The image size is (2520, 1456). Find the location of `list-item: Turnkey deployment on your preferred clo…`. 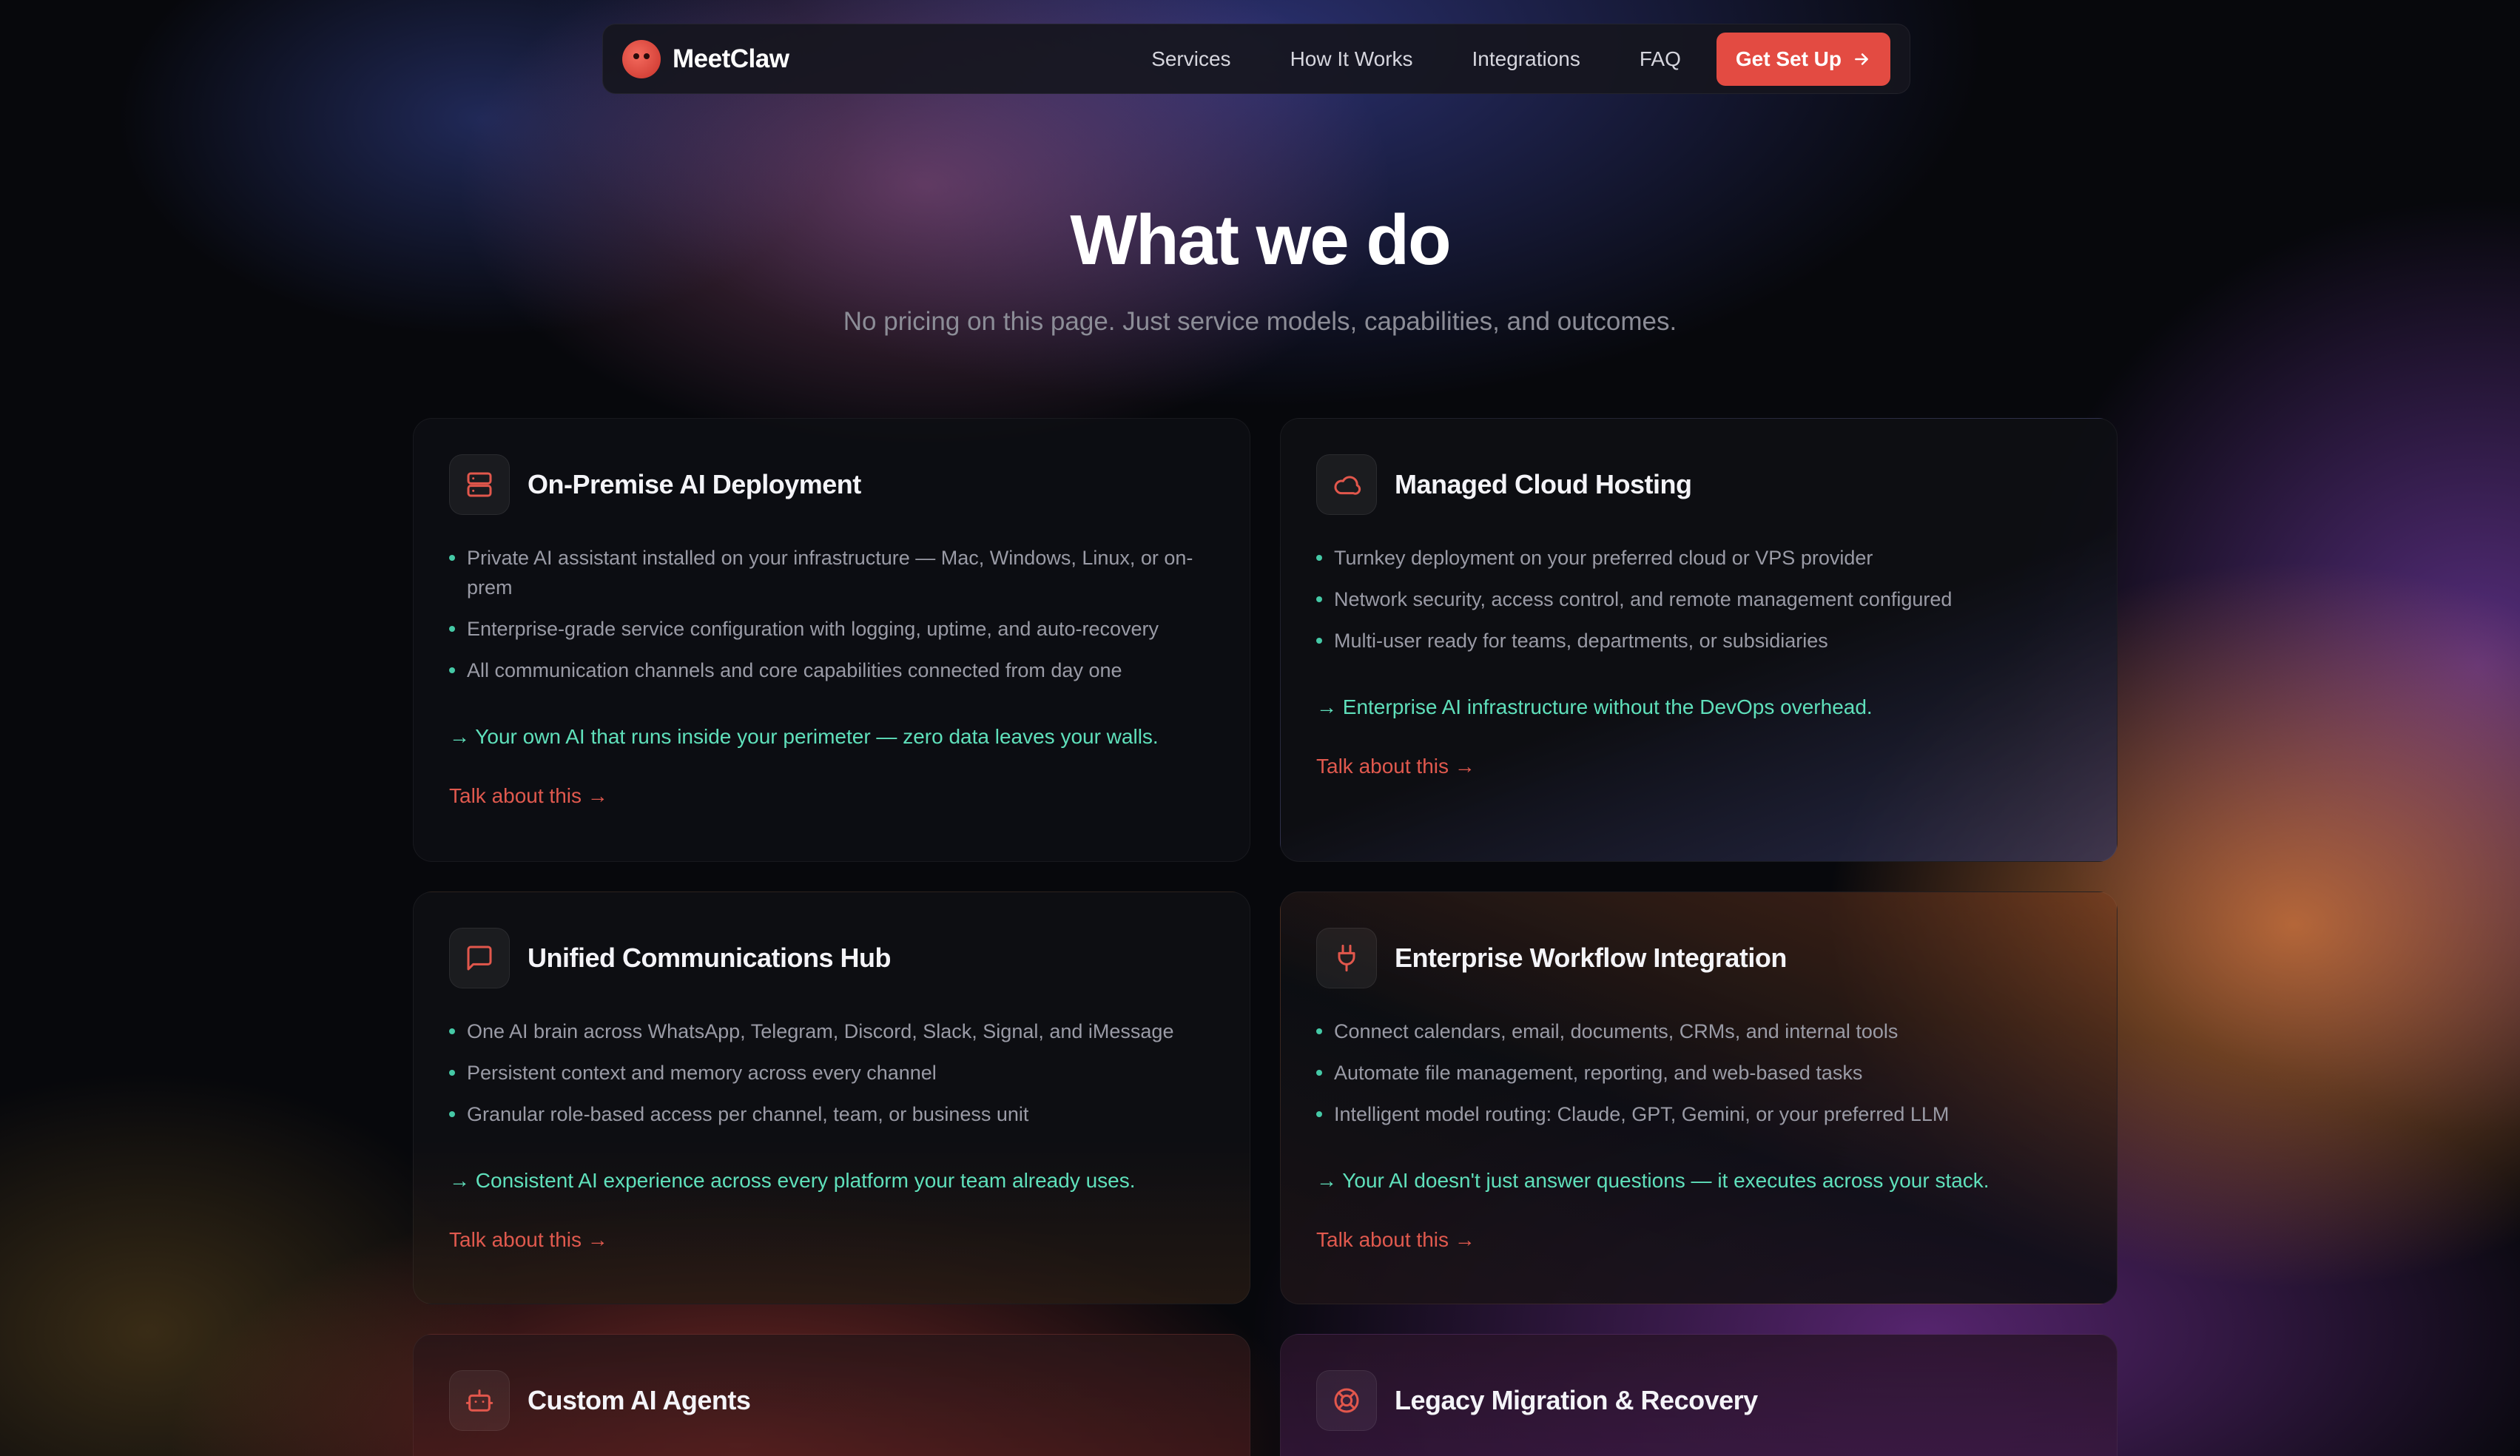

list-item: Turnkey deployment on your preferred clo… is located at coordinates (1698, 558).